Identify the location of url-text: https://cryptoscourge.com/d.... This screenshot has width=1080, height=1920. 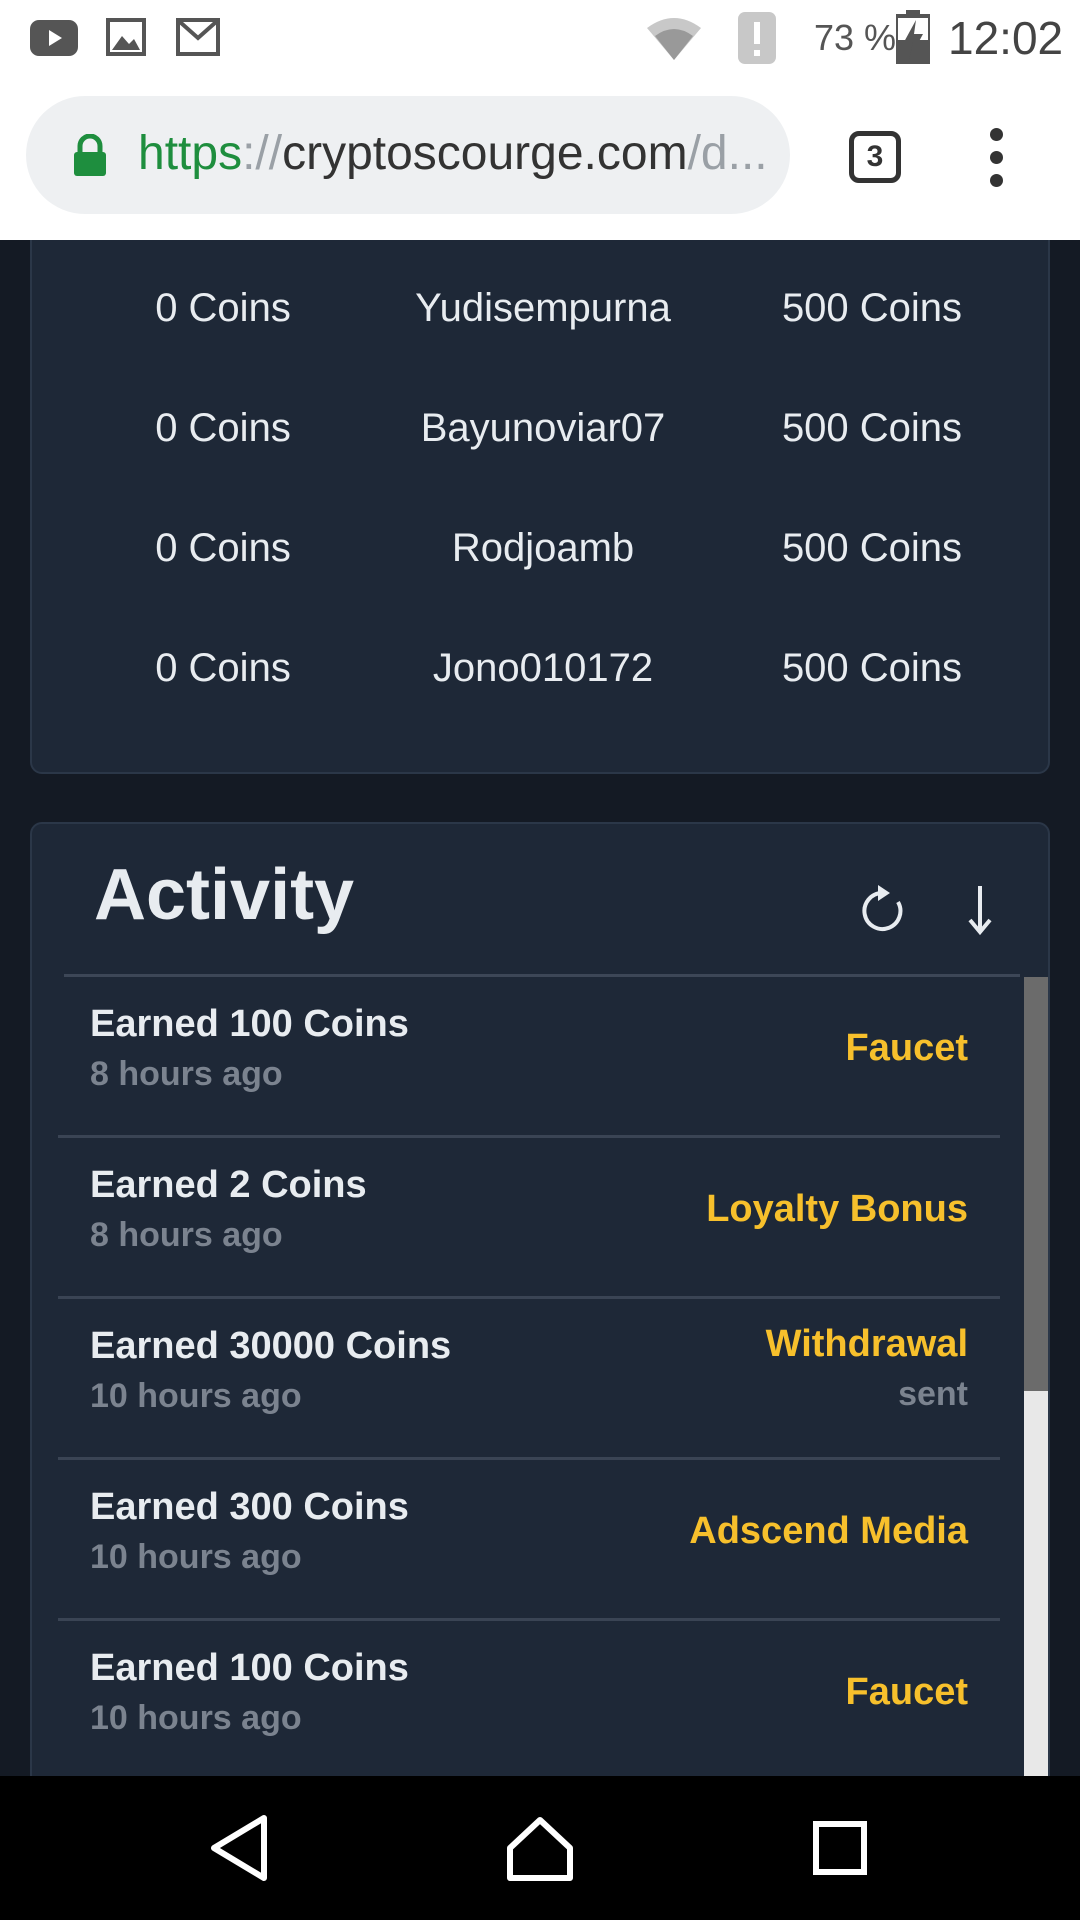
(453, 154).